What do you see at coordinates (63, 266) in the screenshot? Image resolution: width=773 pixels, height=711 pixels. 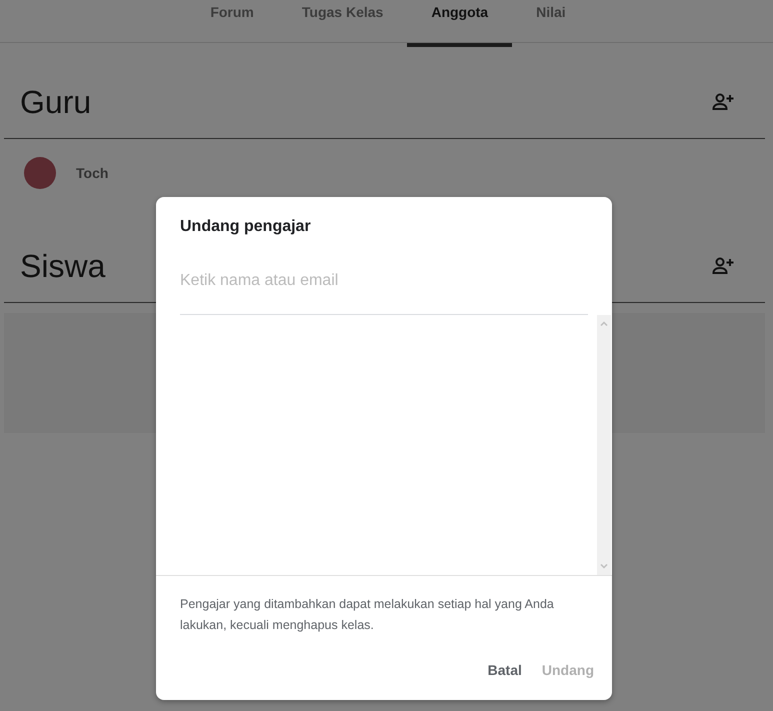 I see `section-title: Siswa` at bounding box center [63, 266].